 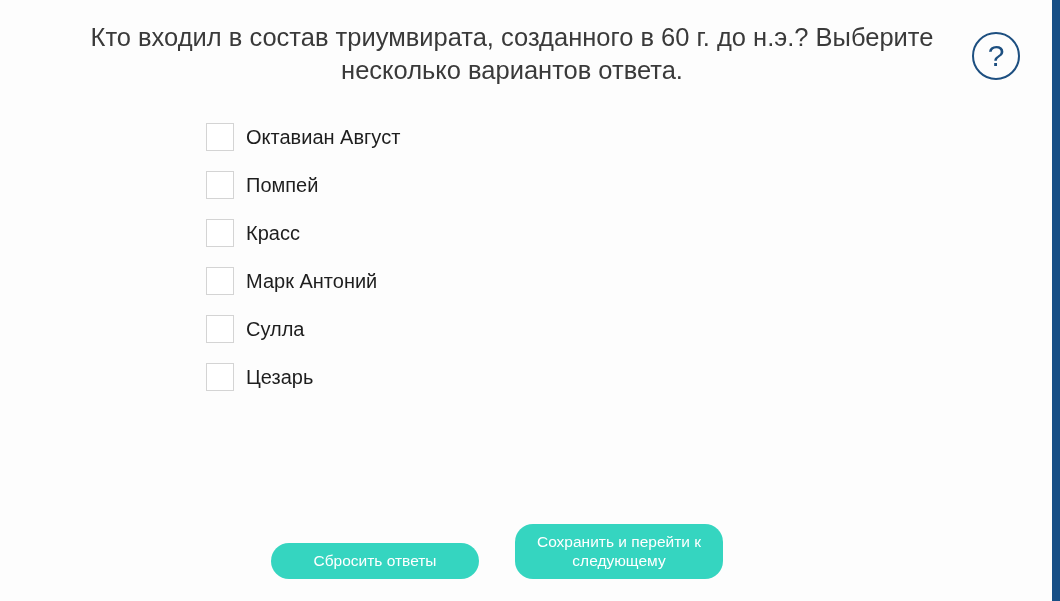 I want to click on option-label: Марк Антоний, so click(x=312, y=281).